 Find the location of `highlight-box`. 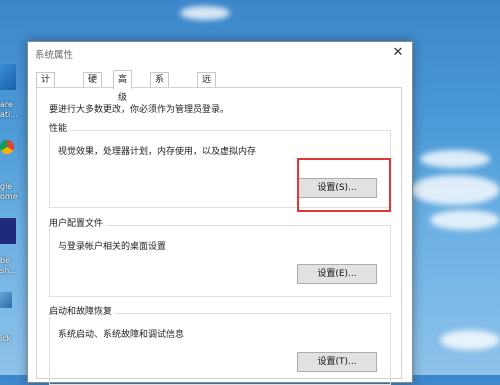

highlight-box is located at coordinates (344, 185).